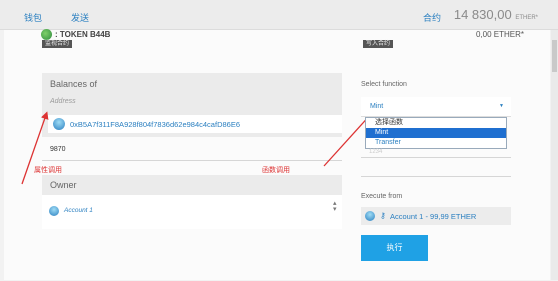 This screenshot has width=558, height=281. Describe the element at coordinates (377, 106) in the screenshot. I see `function-select-value: Mint` at that location.